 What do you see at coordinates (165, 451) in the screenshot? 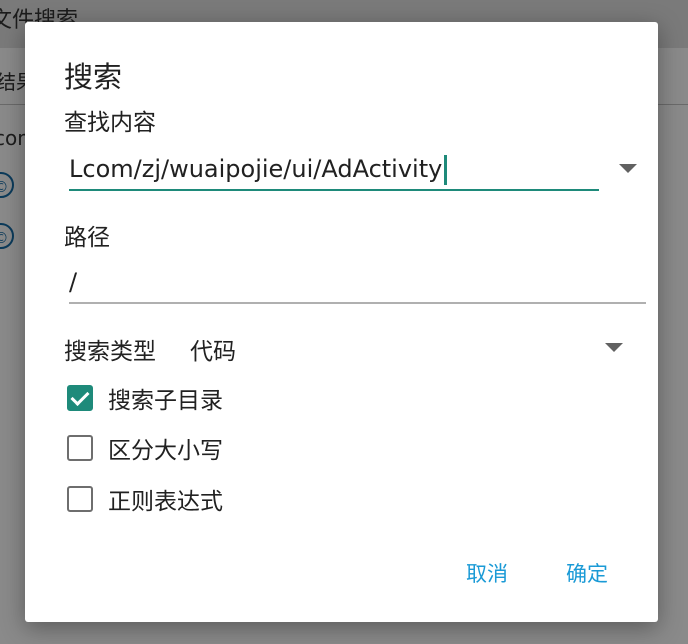
I see `case-sensitive-label: 区分大小写` at bounding box center [165, 451].